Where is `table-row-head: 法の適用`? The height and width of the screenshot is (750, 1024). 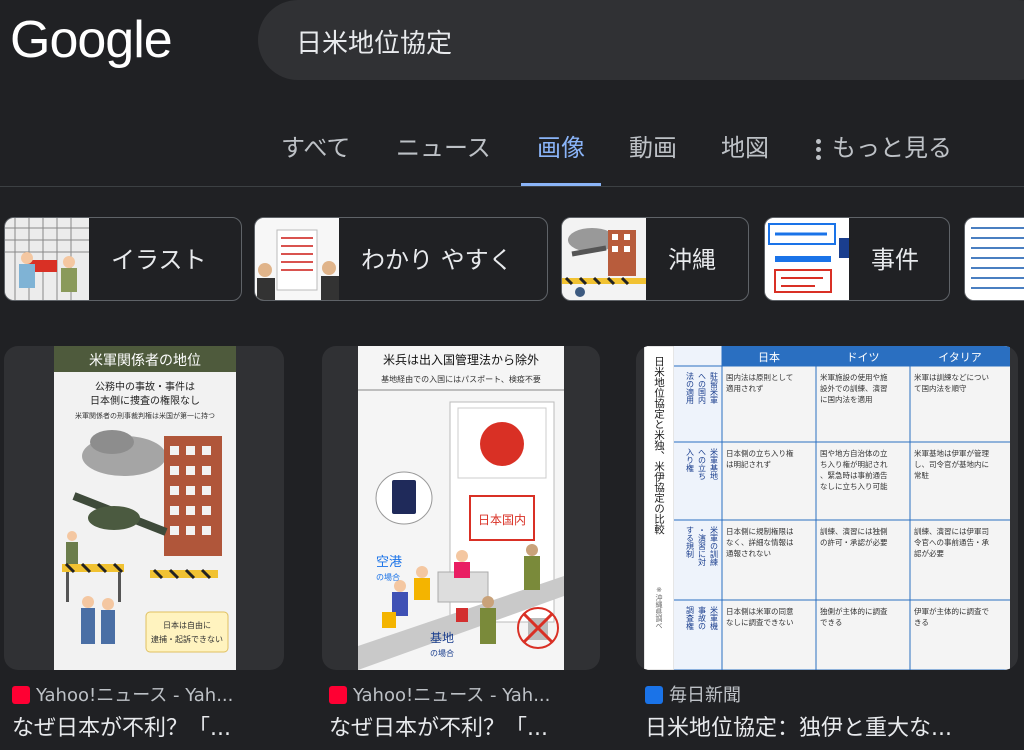 table-row-head: 法の適用 is located at coordinates (690, 388).